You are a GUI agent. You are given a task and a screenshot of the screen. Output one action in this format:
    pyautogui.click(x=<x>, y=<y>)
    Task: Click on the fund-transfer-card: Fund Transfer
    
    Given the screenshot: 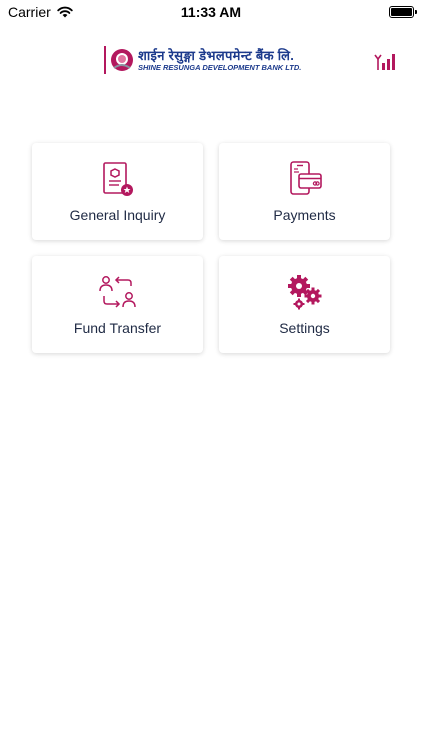 What is the action you would take?
    pyautogui.click(x=117, y=304)
    